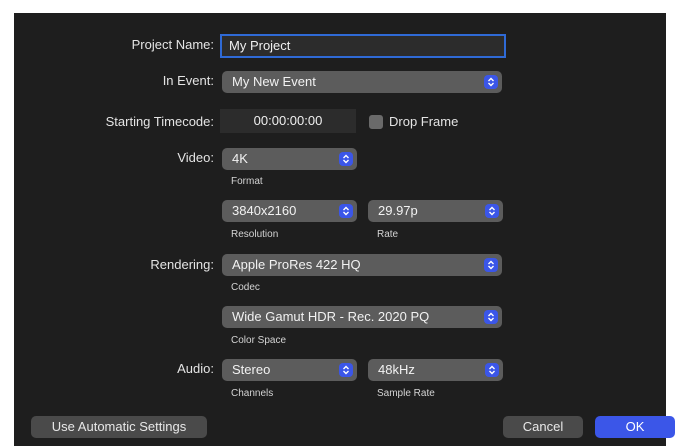  What do you see at coordinates (396, 369) in the screenshot?
I see `sample-rate-value: 48kHz` at bounding box center [396, 369].